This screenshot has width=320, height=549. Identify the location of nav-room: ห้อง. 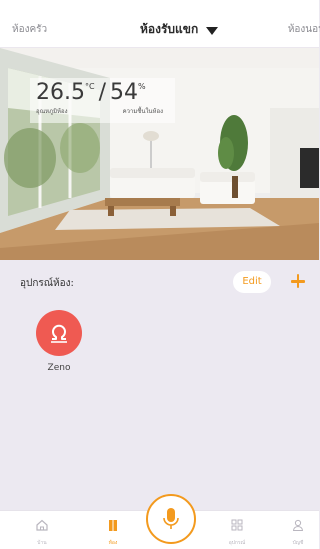
(113, 532).